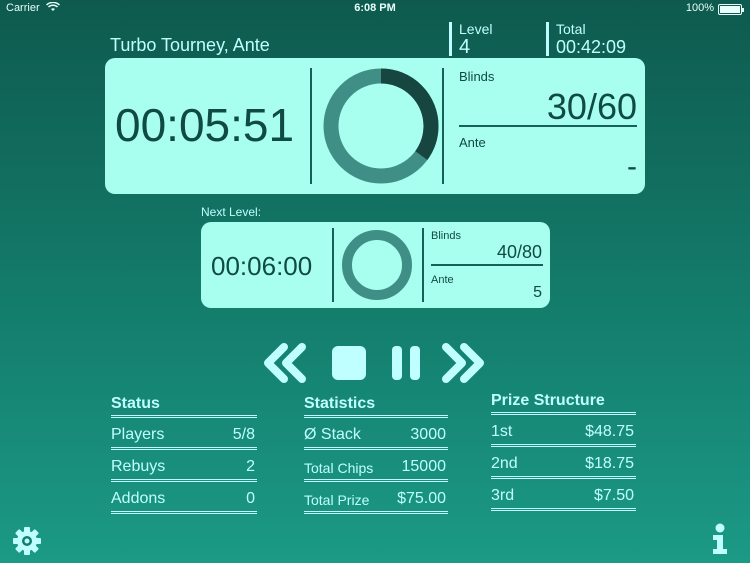 The image size is (750, 563). I want to click on blinds-value: 30/60, so click(591, 106).